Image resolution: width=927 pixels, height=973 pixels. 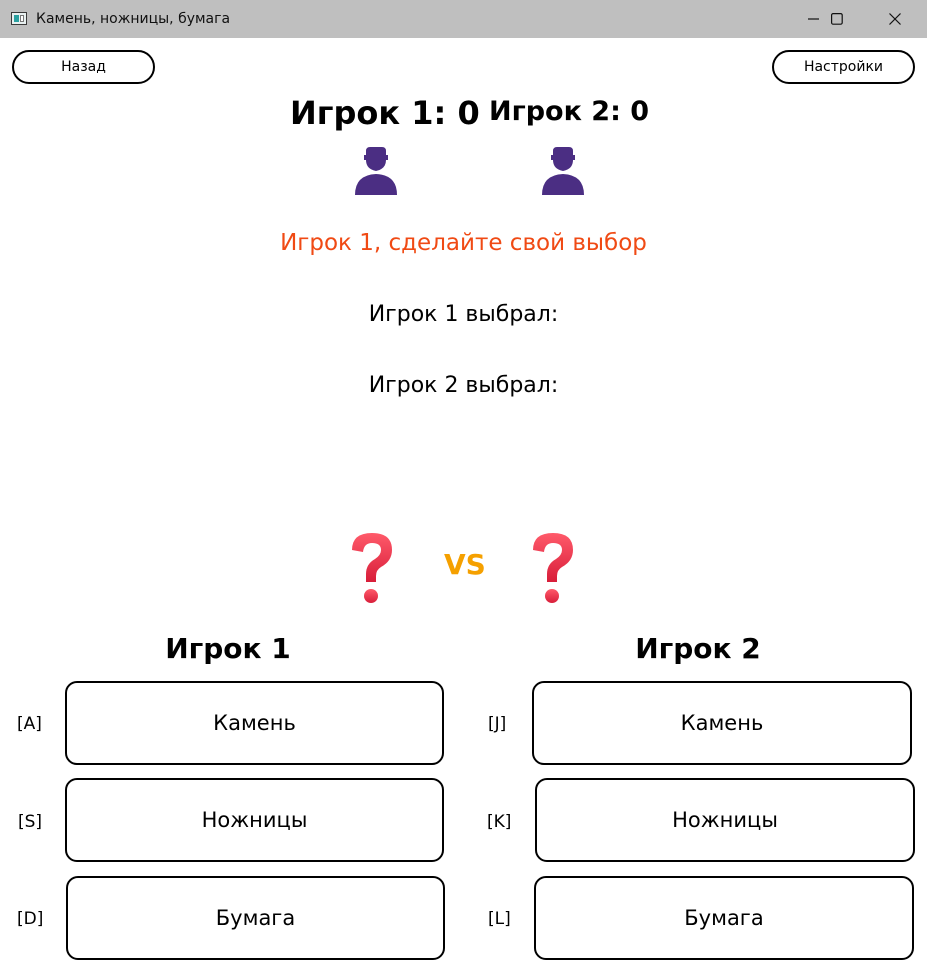 I want to click on back-button: Назад, so click(x=83, y=67).